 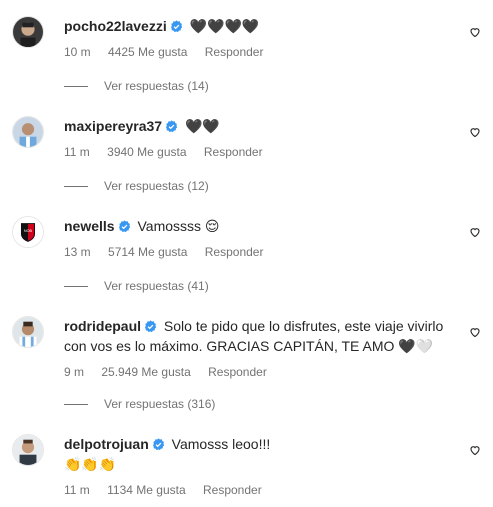 I want to click on comment-text-line: newells Vamossss 😌, so click(x=258, y=226).